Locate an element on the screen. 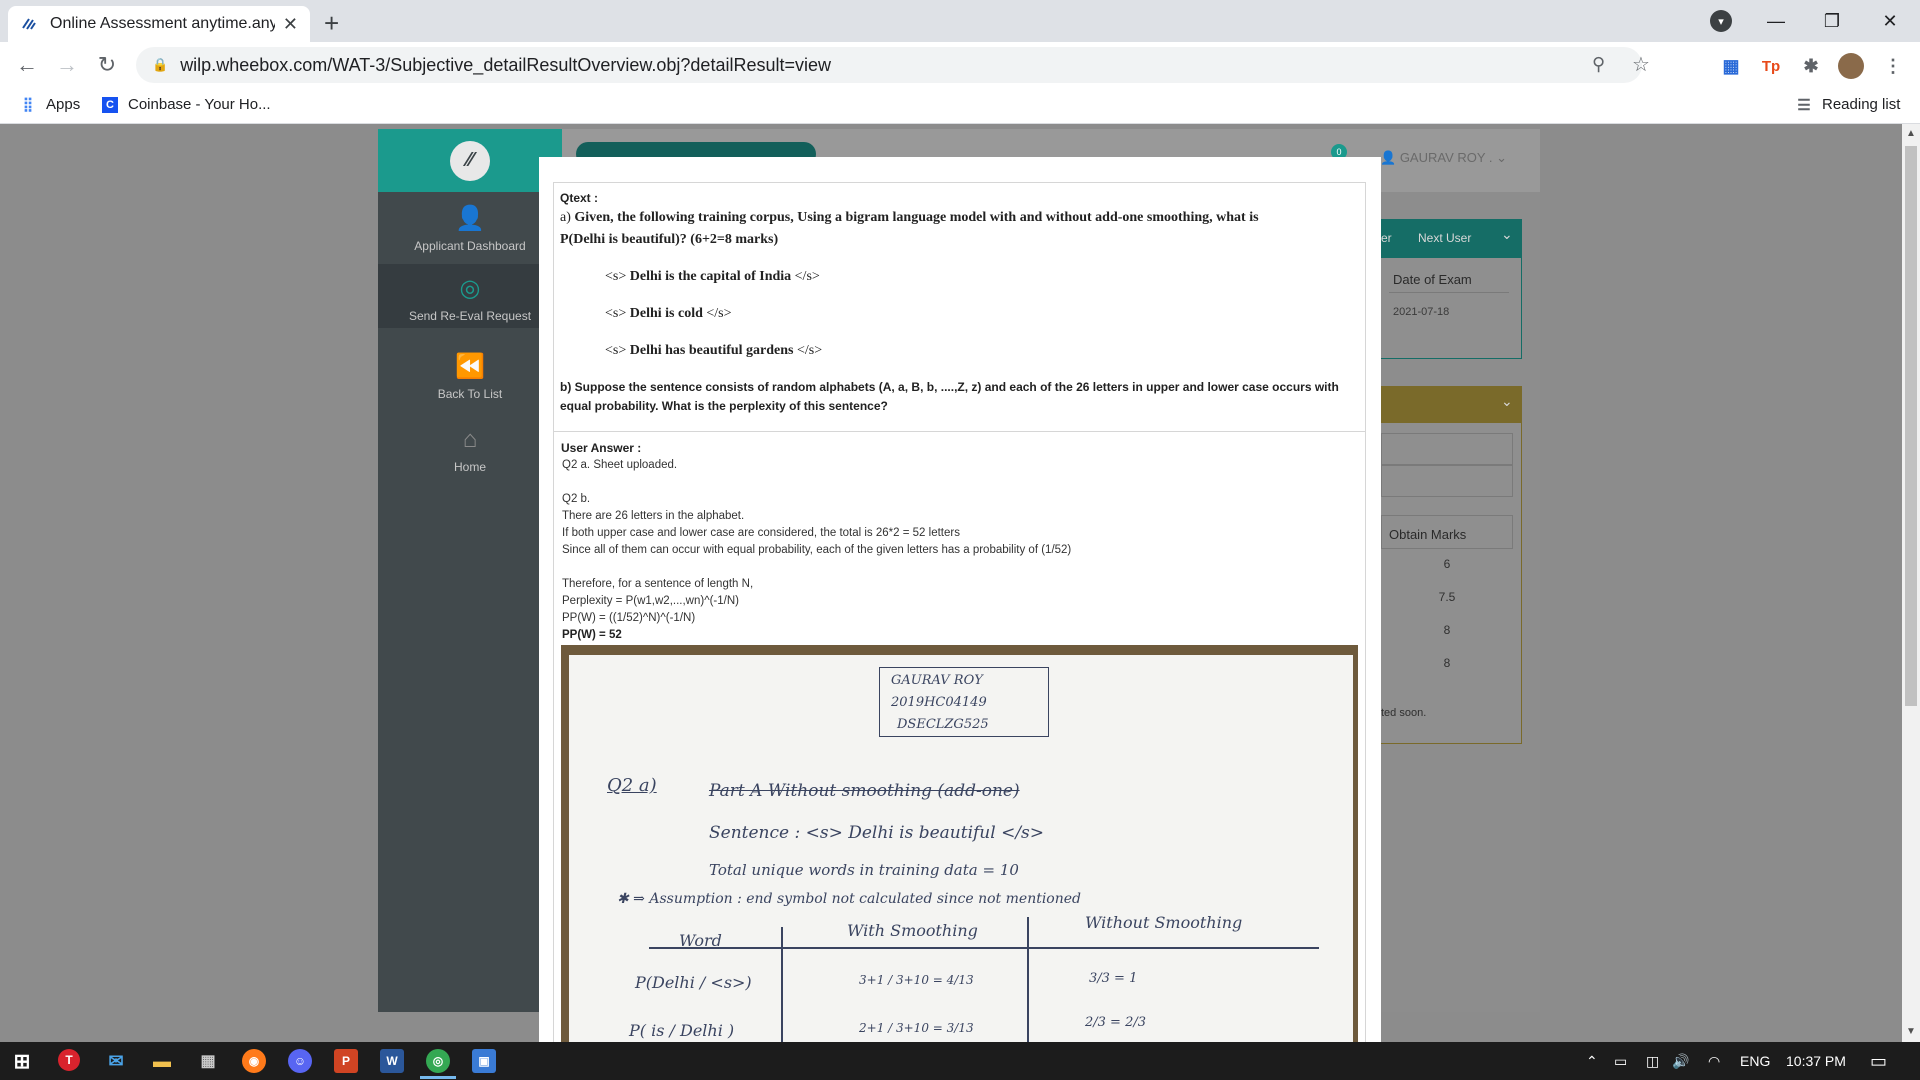  calculator-icon: ▦ is located at coordinates (208, 1061).